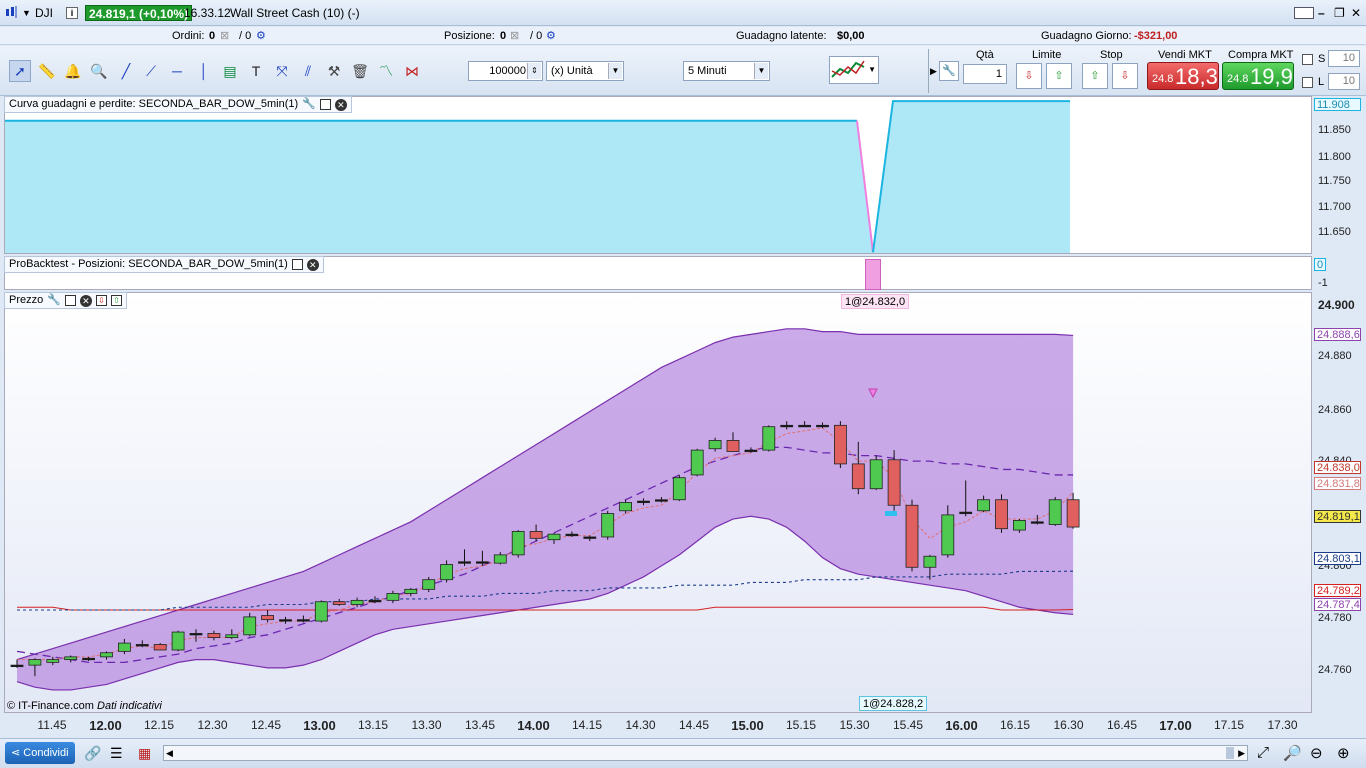  Describe the element at coordinates (1337, 590) in the screenshot. I see `price-axis-box: 24.789,2` at that location.